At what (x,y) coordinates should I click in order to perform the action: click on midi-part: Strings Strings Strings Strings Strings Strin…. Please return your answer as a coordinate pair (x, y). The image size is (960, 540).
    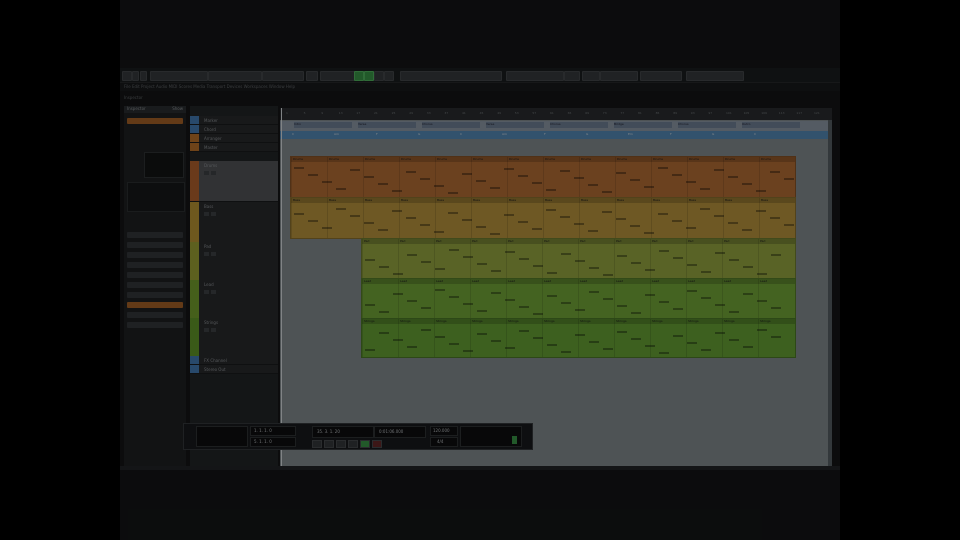
    Looking at the image, I should click on (578, 338).